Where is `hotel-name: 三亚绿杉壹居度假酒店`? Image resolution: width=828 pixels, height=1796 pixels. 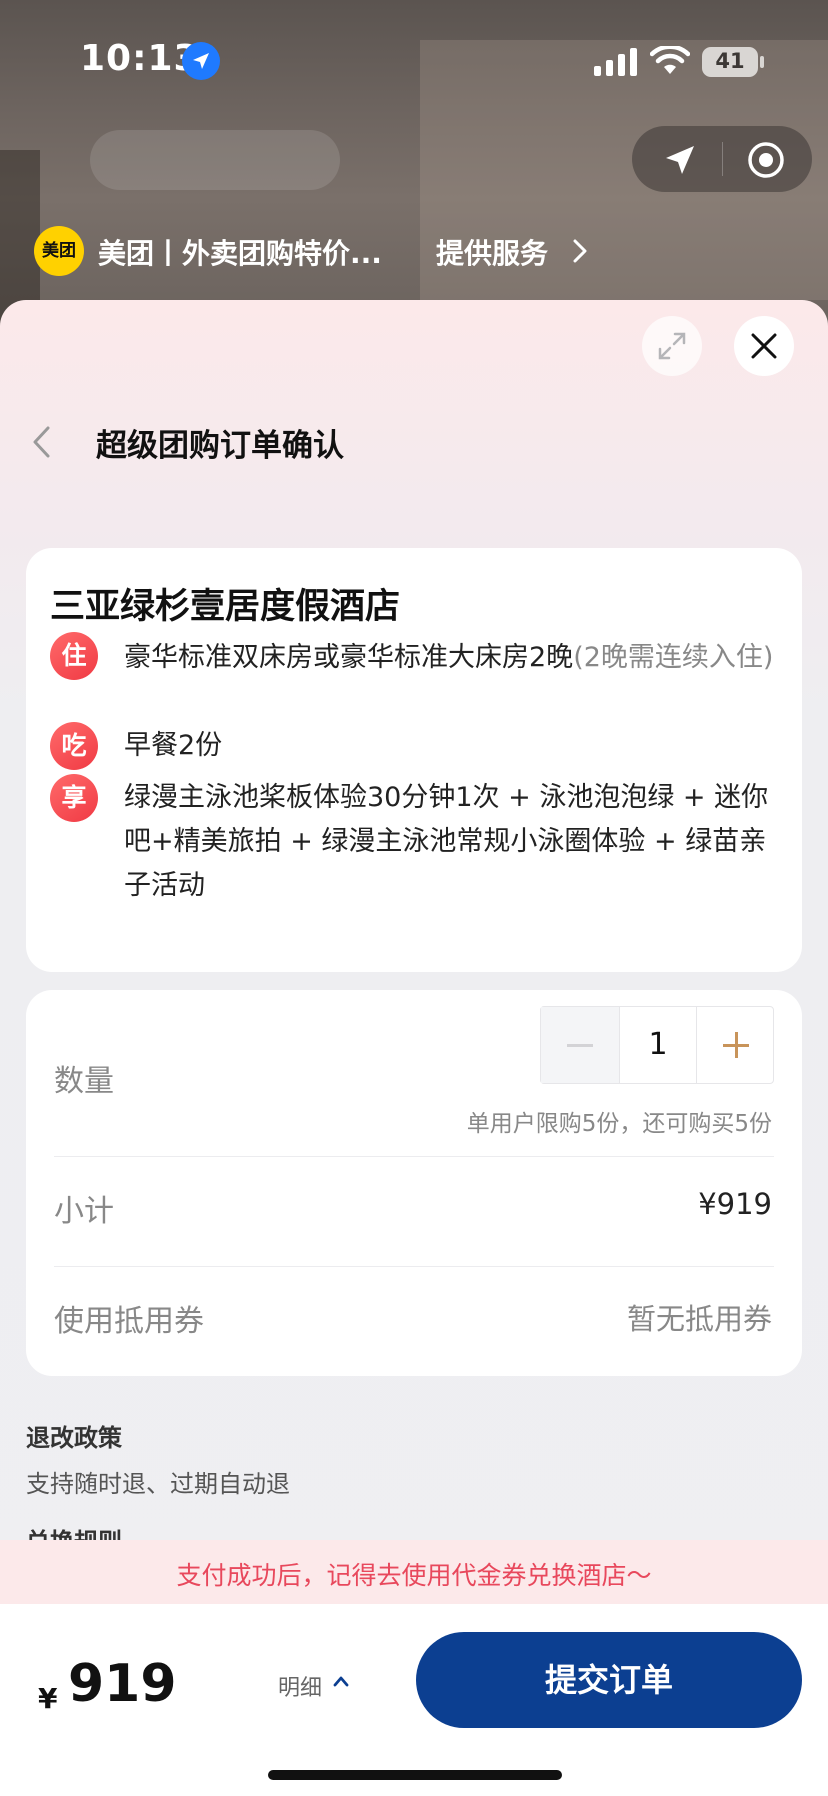
hotel-name: 三亚绿杉壹居度假酒店 is located at coordinates (225, 607).